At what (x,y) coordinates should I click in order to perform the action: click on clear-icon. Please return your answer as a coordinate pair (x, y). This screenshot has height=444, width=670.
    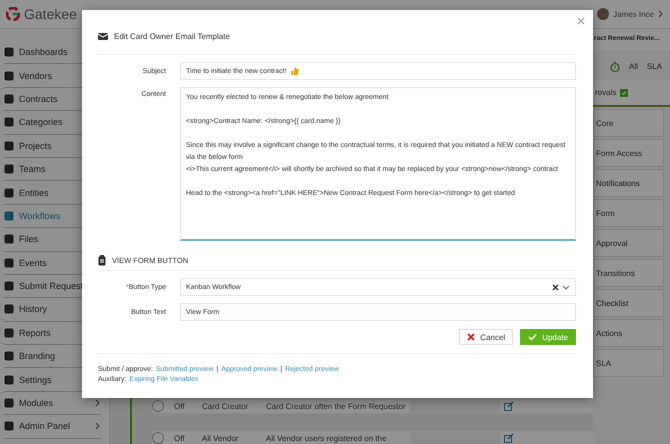
    Looking at the image, I should click on (555, 287).